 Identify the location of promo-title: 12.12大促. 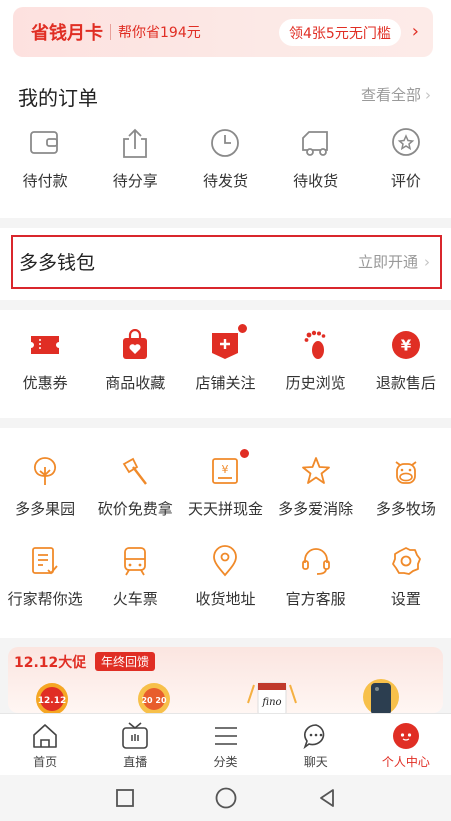
(50, 663).